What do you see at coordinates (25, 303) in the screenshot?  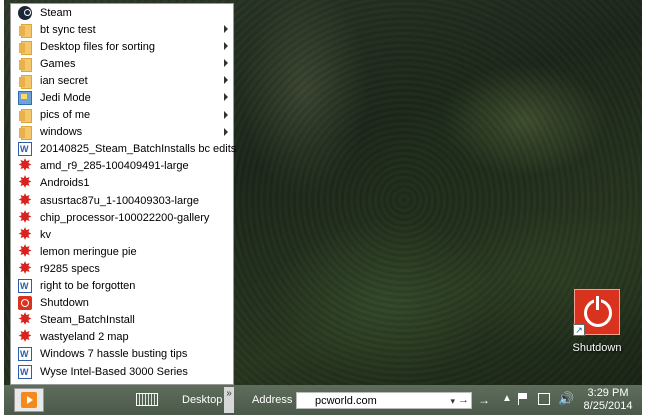 I see `shutdown-icon` at bounding box center [25, 303].